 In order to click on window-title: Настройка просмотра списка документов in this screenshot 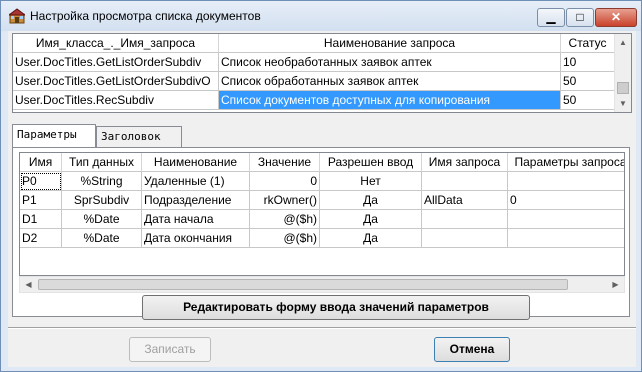, I will do `click(145, 16)`.